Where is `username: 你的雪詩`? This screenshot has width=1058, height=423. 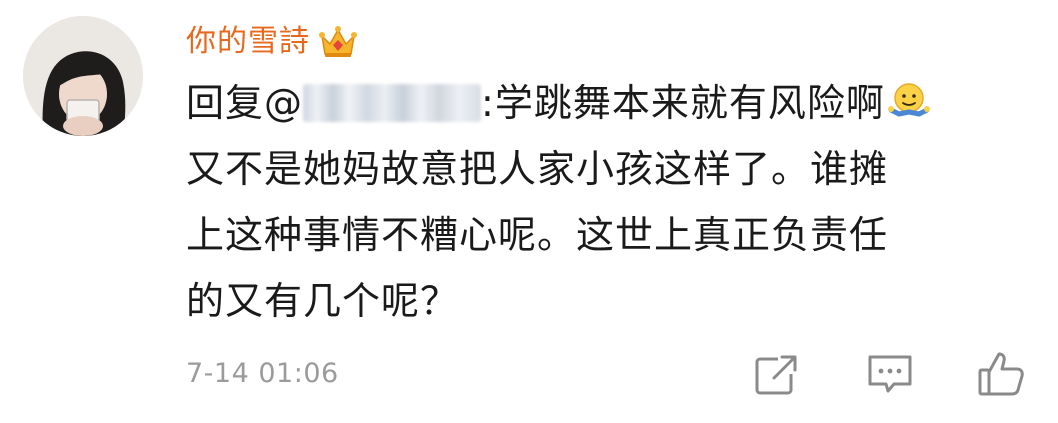 username: 你的雪詩 is located at coordinates (248, 42).